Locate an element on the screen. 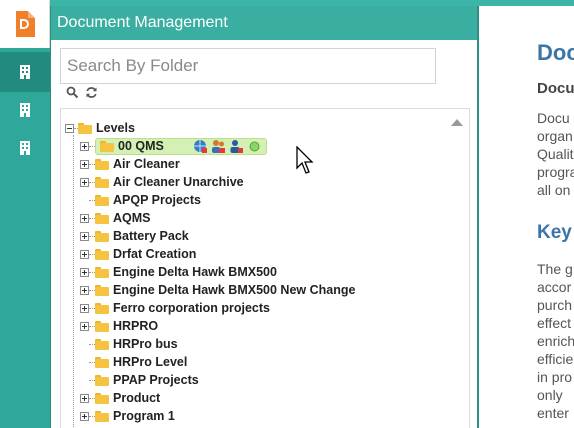  tree-item-label: Engine Delta Hawk BMX500 is located at coordinates (195, 272).